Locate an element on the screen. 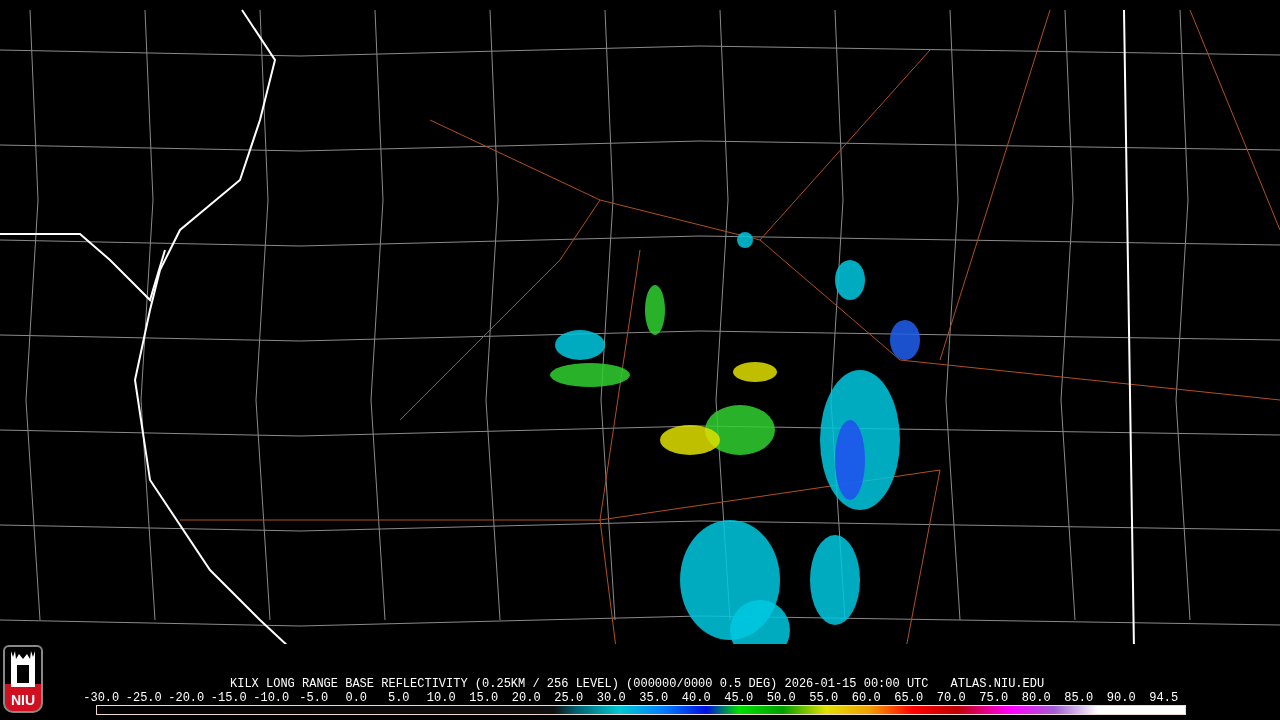 The width and height of the screenshot is (1280, 720). colorbar-tick-label: 90.0 is located at coordinates (1121, 698).